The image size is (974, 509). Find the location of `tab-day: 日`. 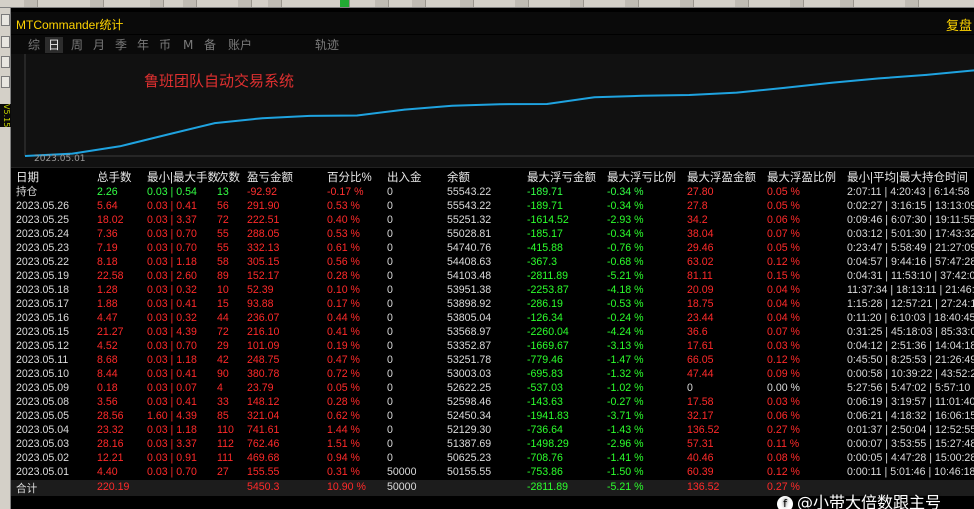

tab-day: 日 is located at coordinates (54, 45).